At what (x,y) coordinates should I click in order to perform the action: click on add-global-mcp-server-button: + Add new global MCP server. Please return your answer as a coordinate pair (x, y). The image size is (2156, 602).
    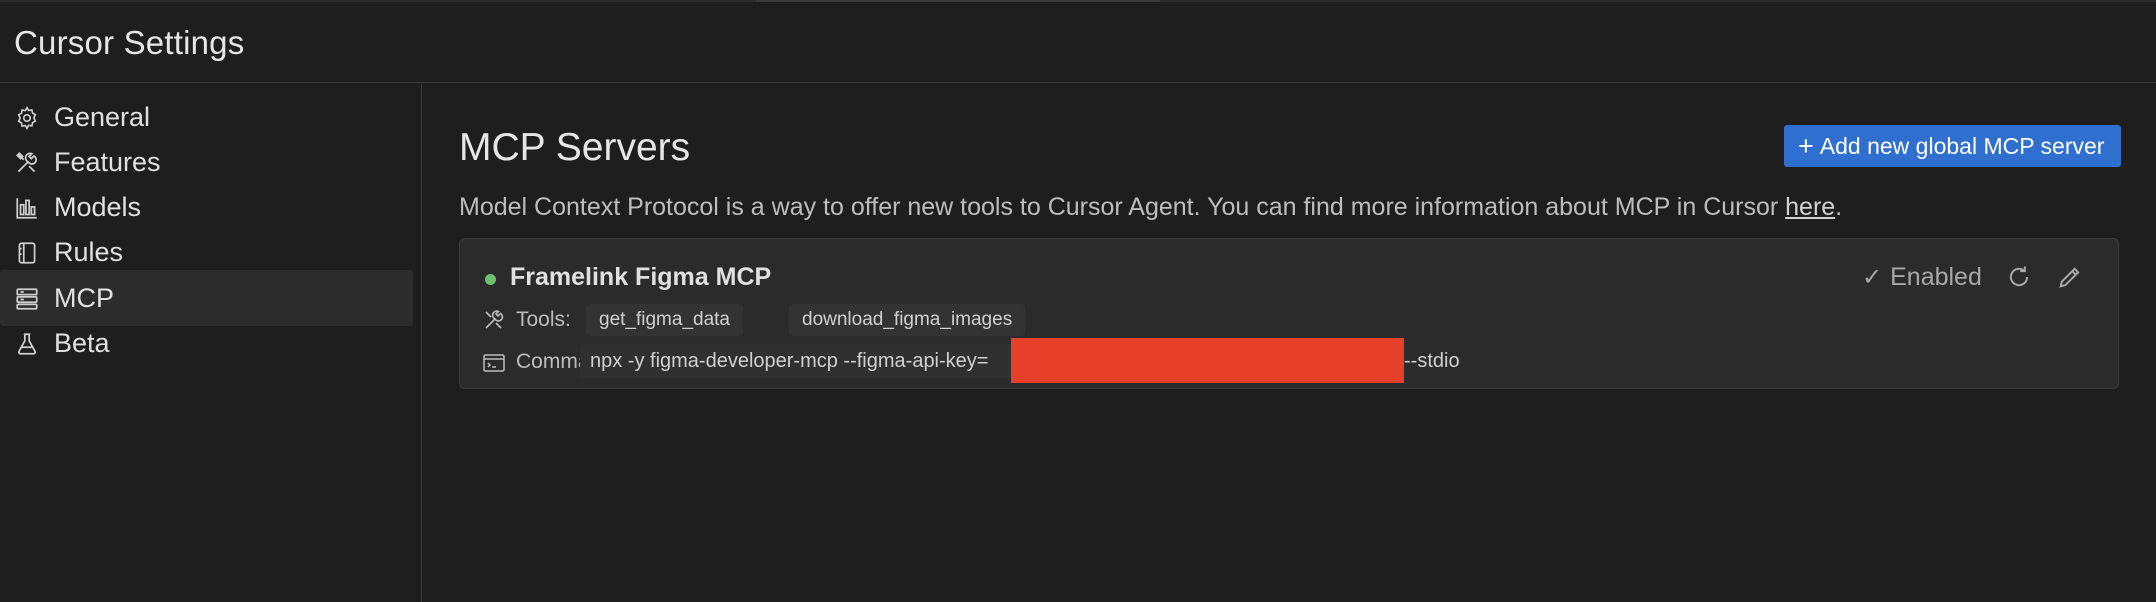
    Looking at the image, I should click on (1952, 146).